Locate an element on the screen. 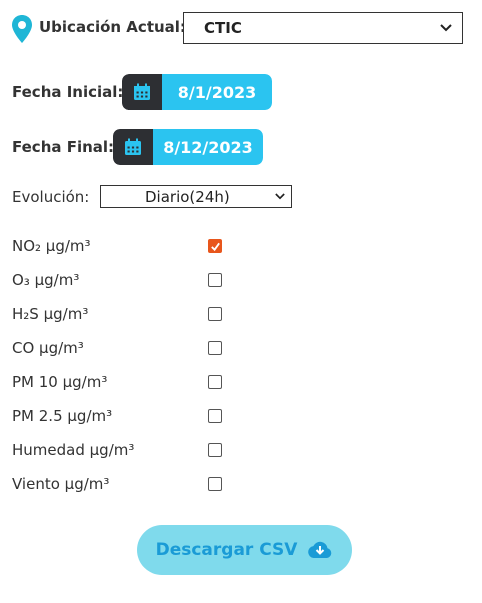 The height and width of the screenshot is (603, 482). parameter-label: PM 10 µg/m³ is located at coordinates (60, 382).